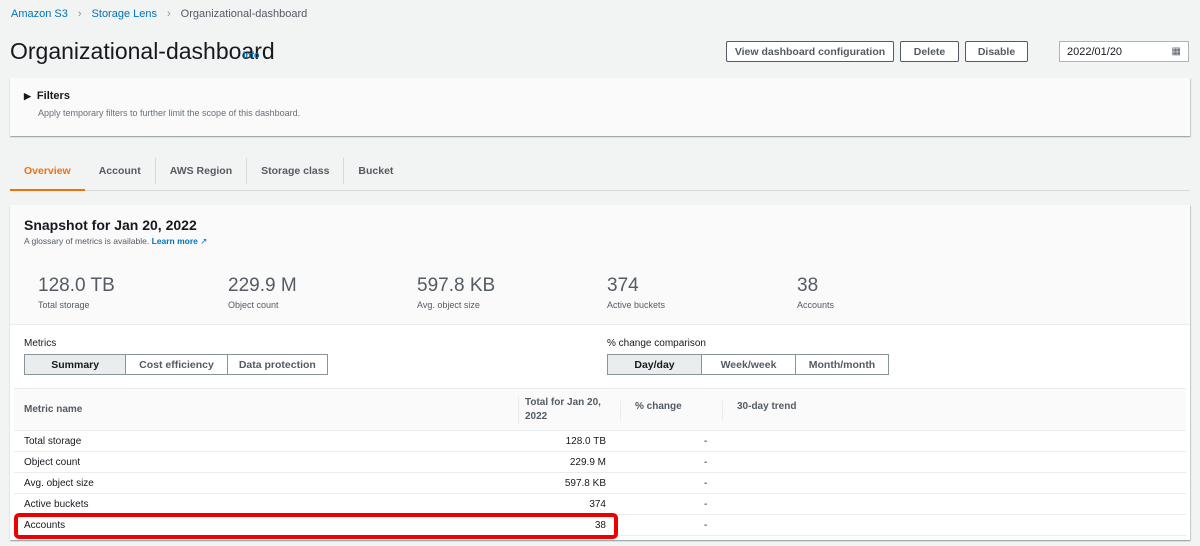 The height and width of the screenshot is (546, 1200). I want to click on filters-toggle: ▶ Filters, so click(47, 96).